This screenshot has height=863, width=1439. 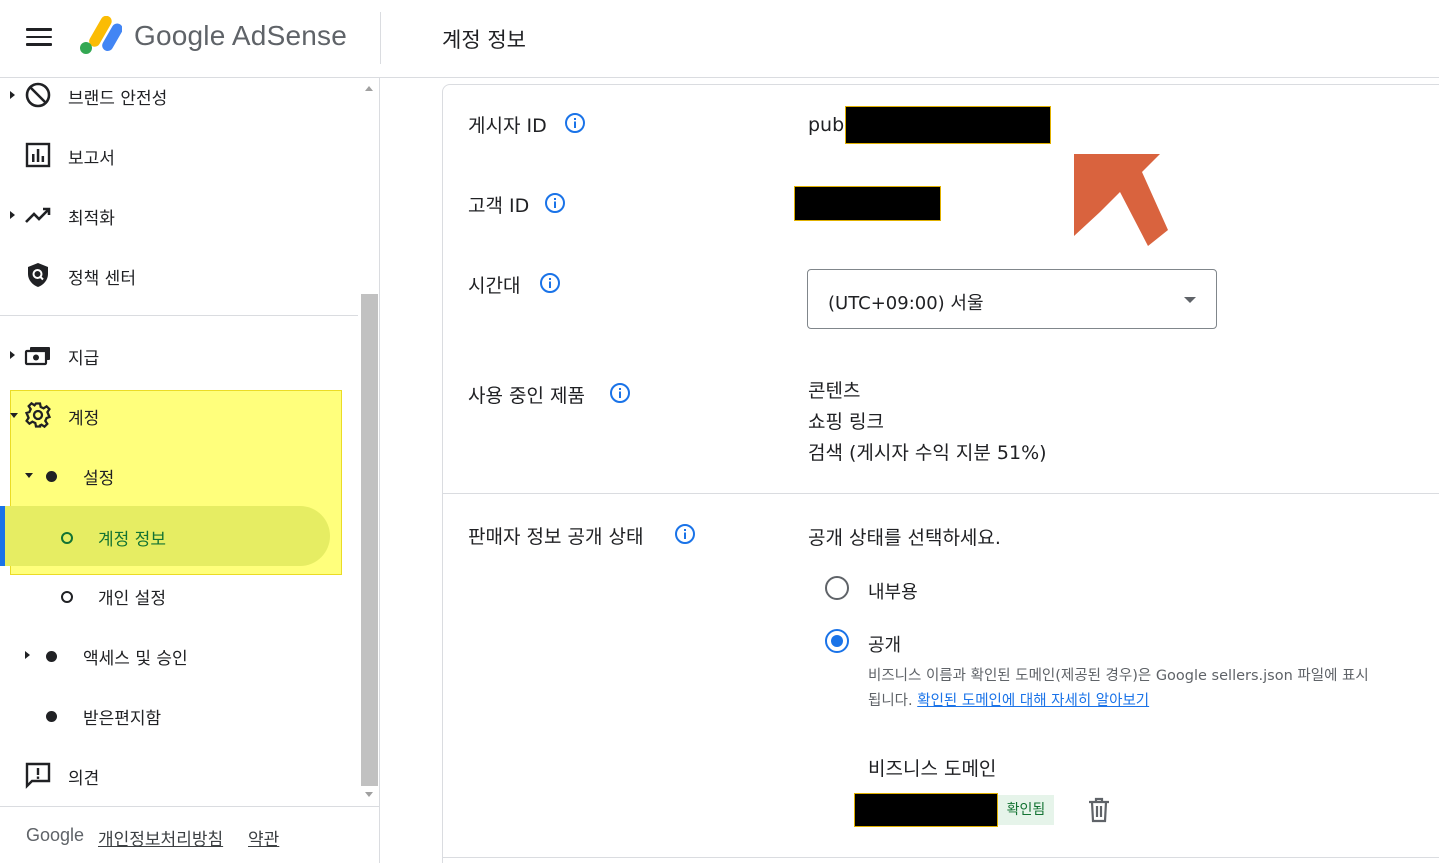 What do you see at coordinates (38, 95) in the screenshot?
I see `block-icon` at bounding box center [38, 95].